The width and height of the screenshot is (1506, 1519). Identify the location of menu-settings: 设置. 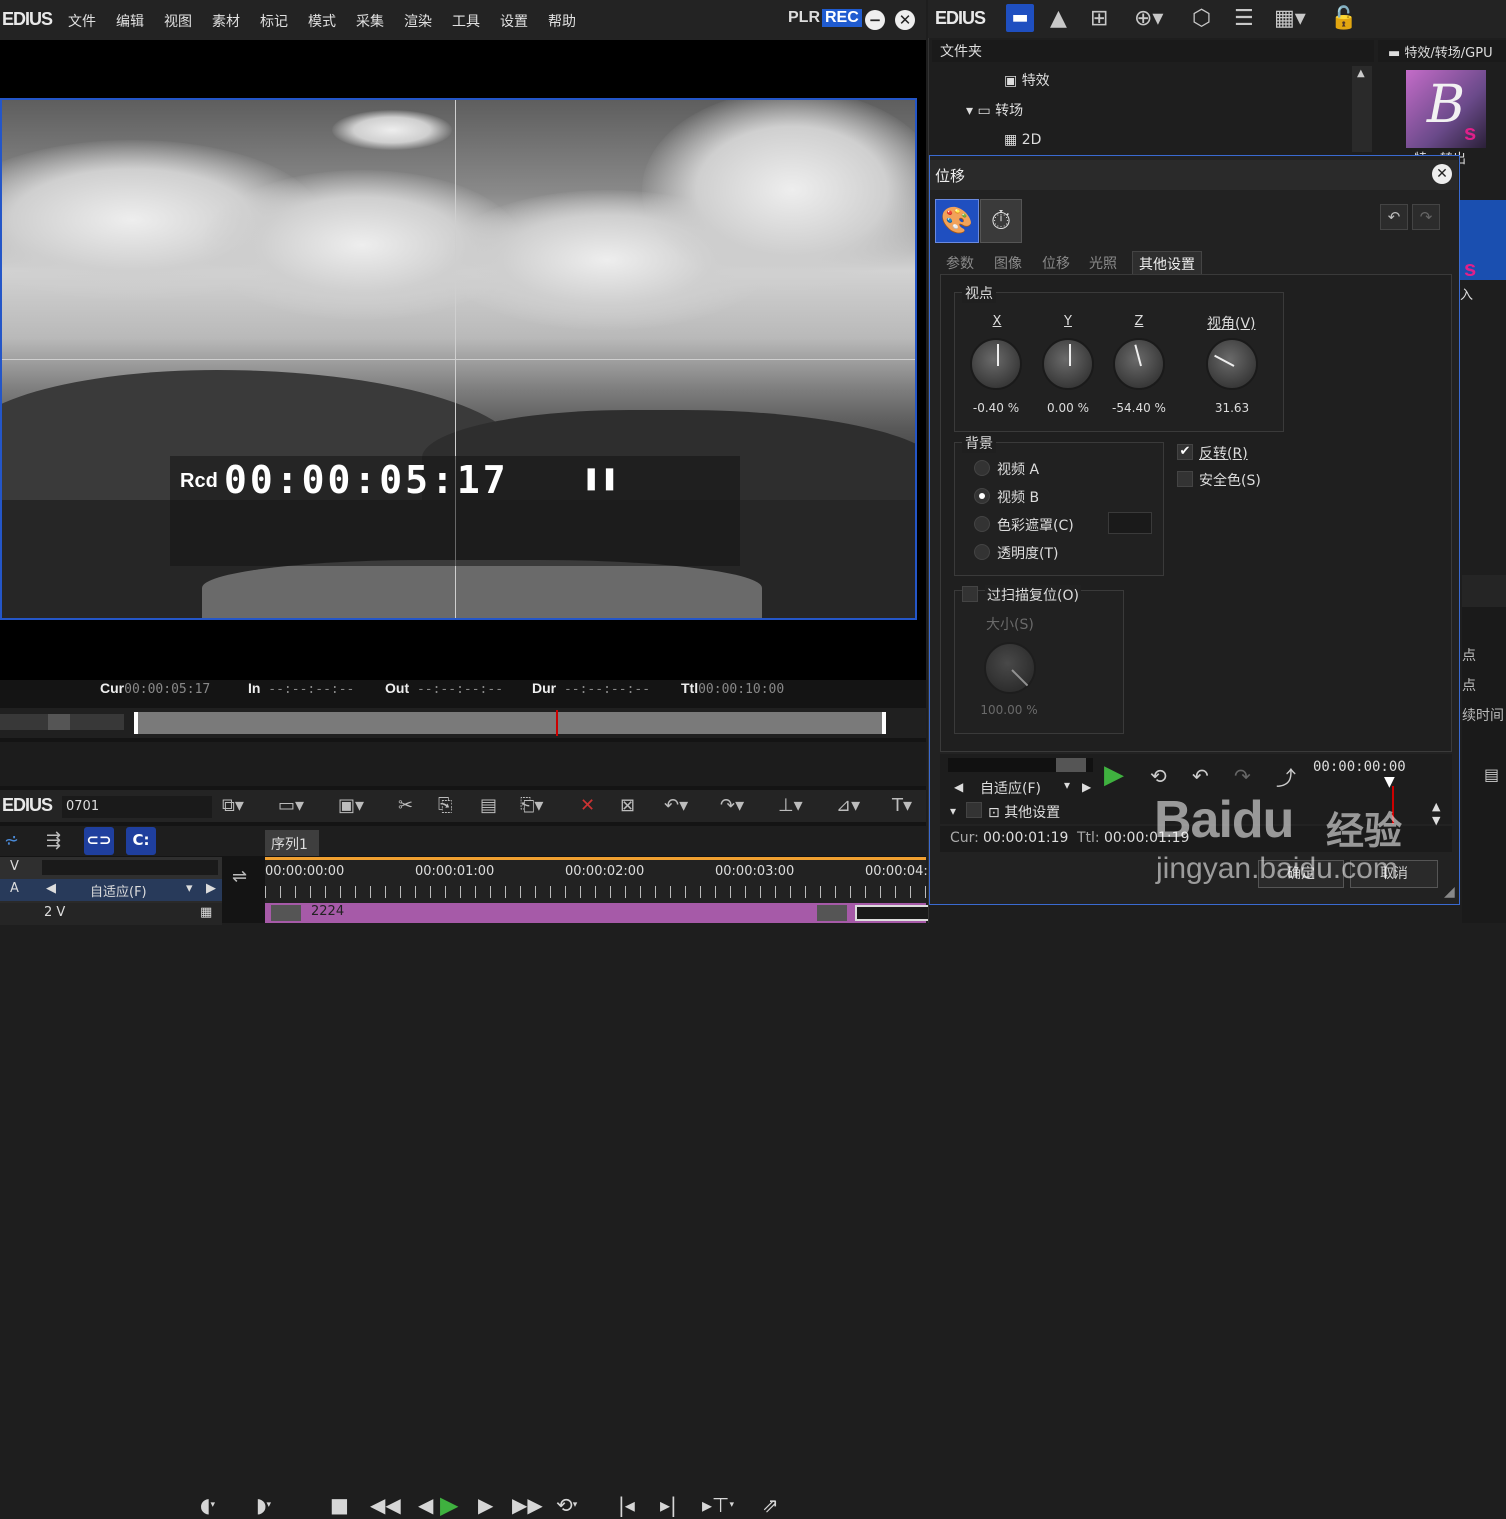
(514, 21).